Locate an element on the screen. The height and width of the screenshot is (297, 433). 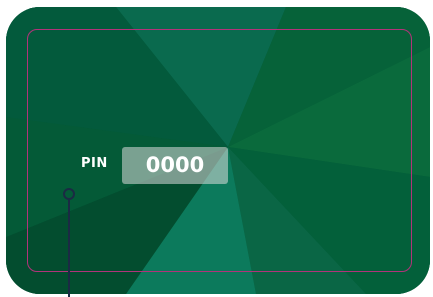
pin-field: 0000 is located at coordinates (175, 165).